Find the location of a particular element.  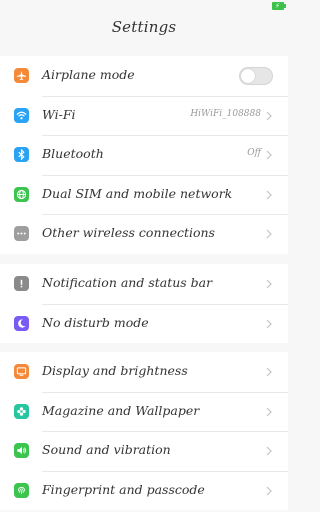

notification-icon is located at coordinates (21, 283).